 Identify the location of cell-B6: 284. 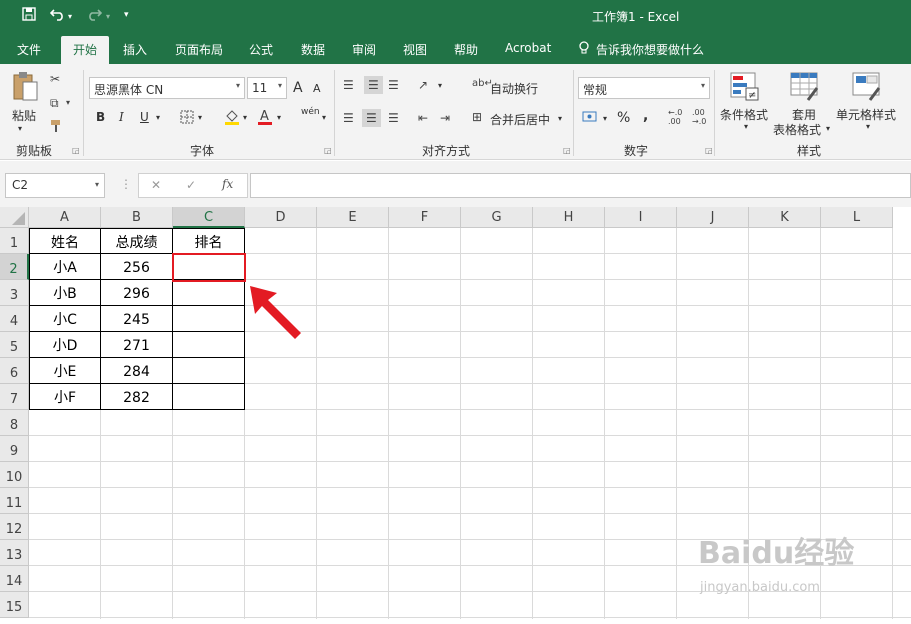
(137, 371).